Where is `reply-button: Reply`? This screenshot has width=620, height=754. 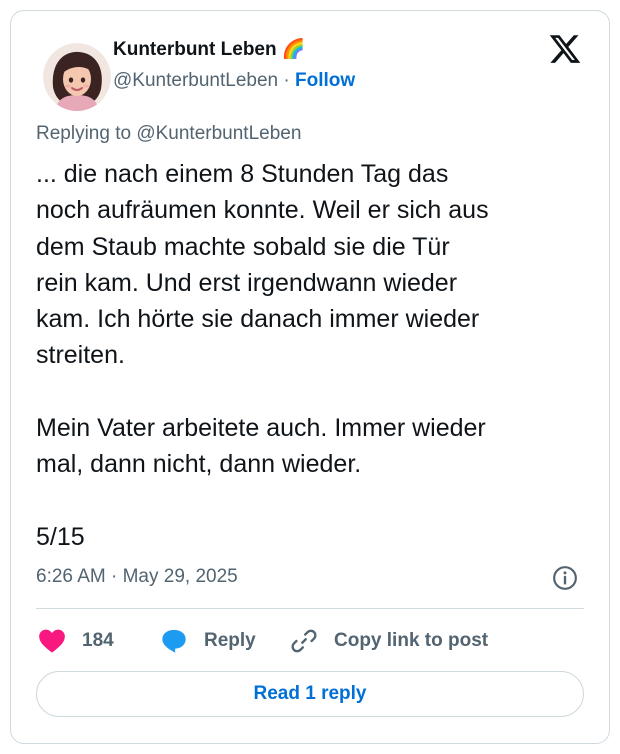 reply-button: Reply is located at coordinates (208, 641).